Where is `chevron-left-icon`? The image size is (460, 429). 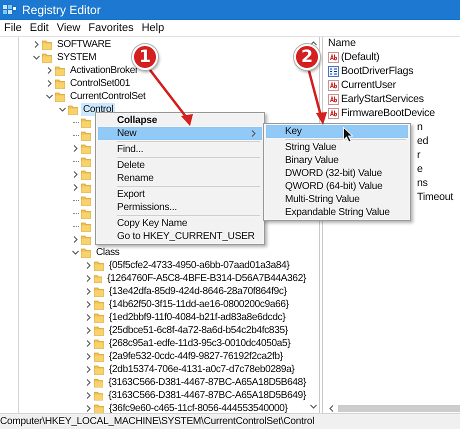 chevron-left-icon is located at coordinates (331, 409).